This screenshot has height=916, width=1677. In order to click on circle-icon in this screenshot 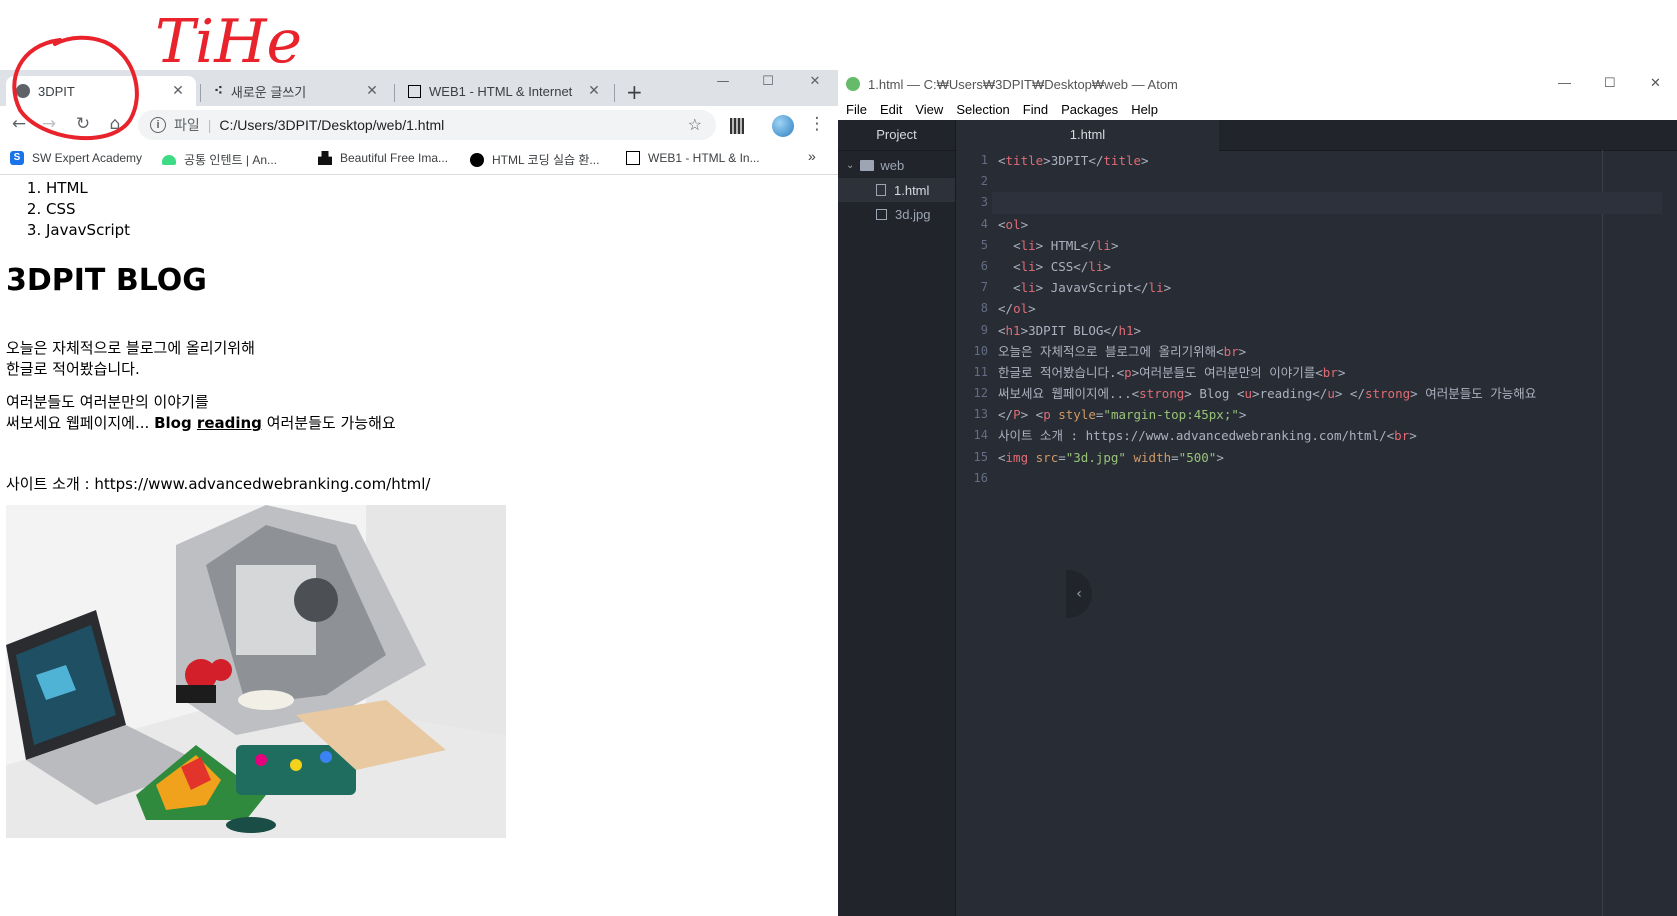, I will do `click(477, 159)`.